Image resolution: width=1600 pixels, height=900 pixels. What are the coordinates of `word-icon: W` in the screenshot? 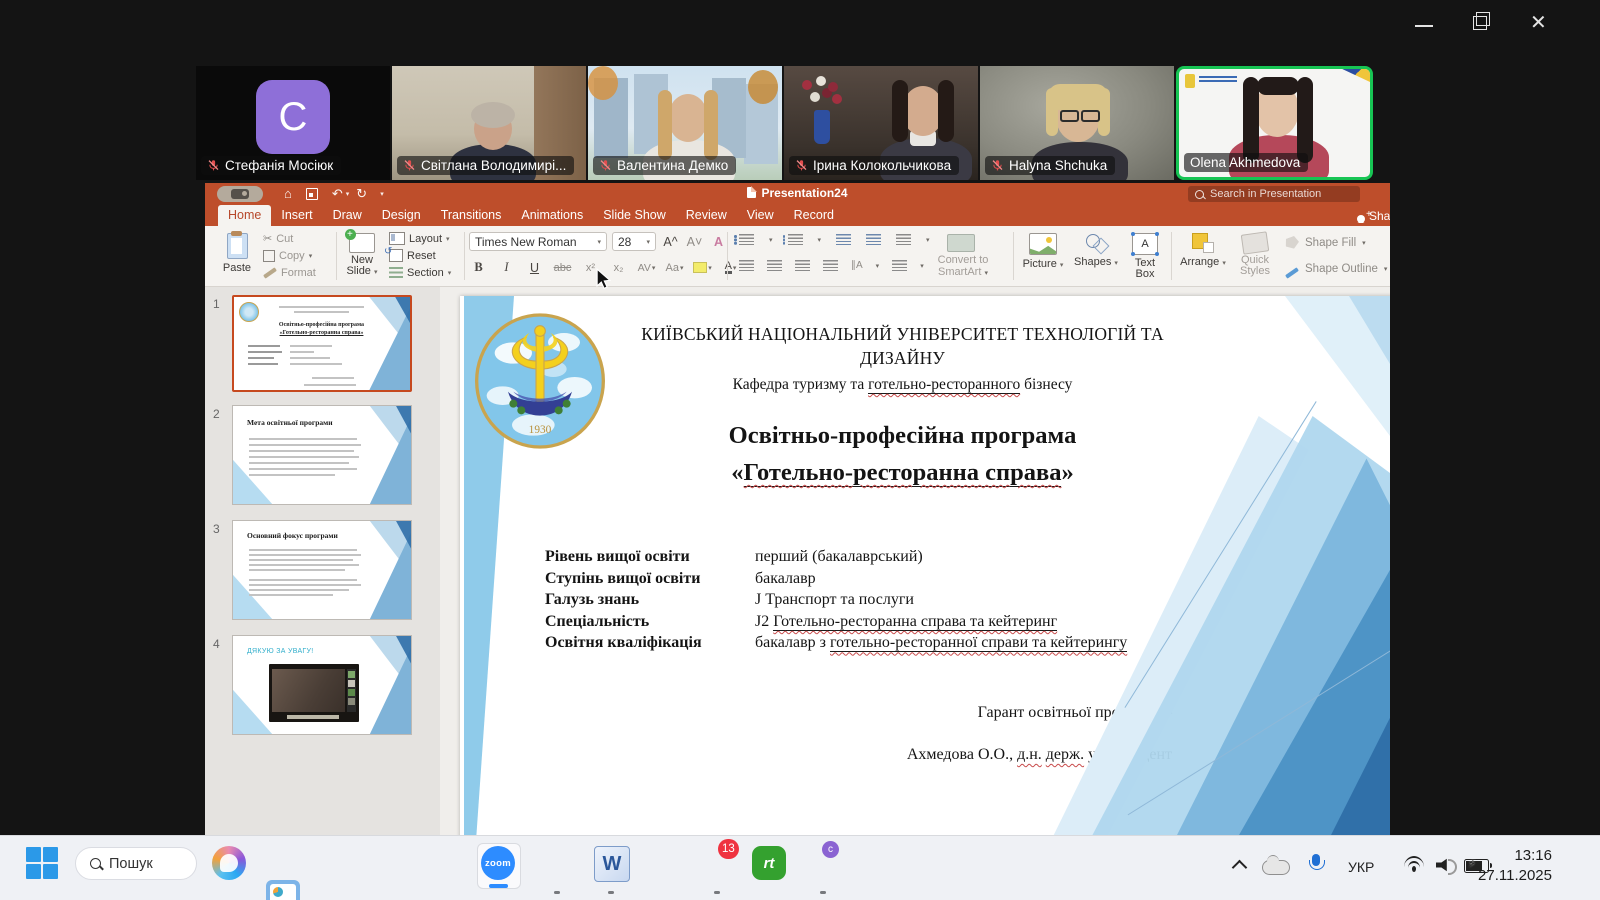 It's located at (612, 864).